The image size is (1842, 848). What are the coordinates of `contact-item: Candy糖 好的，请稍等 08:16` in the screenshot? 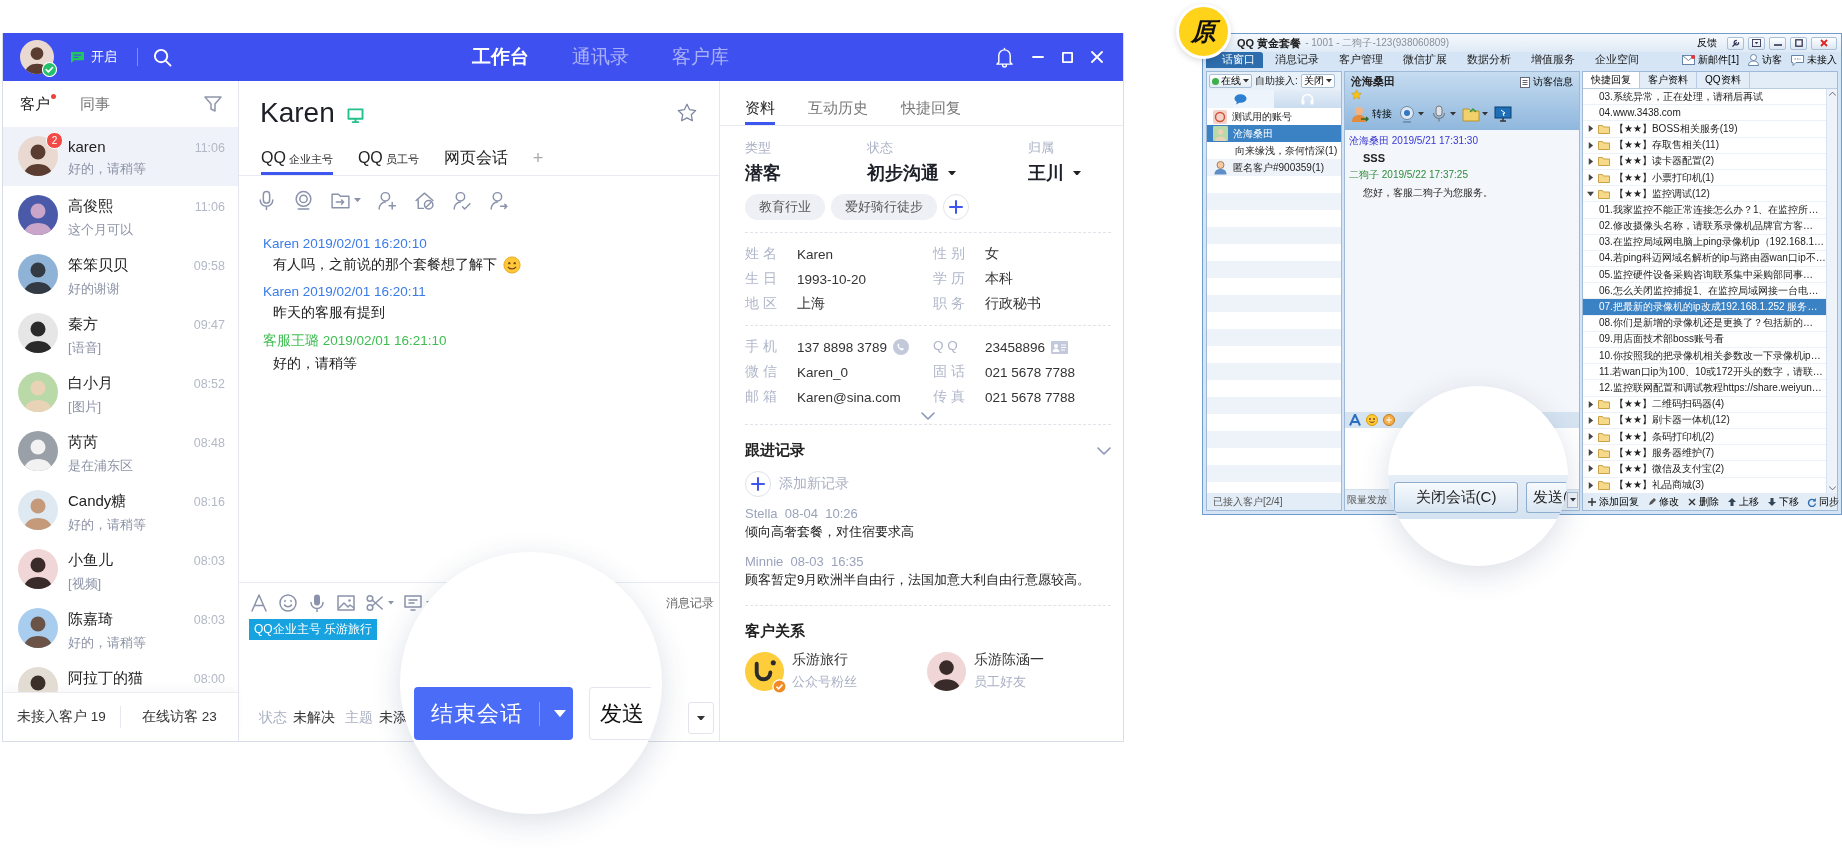 It's located at (120, 510).